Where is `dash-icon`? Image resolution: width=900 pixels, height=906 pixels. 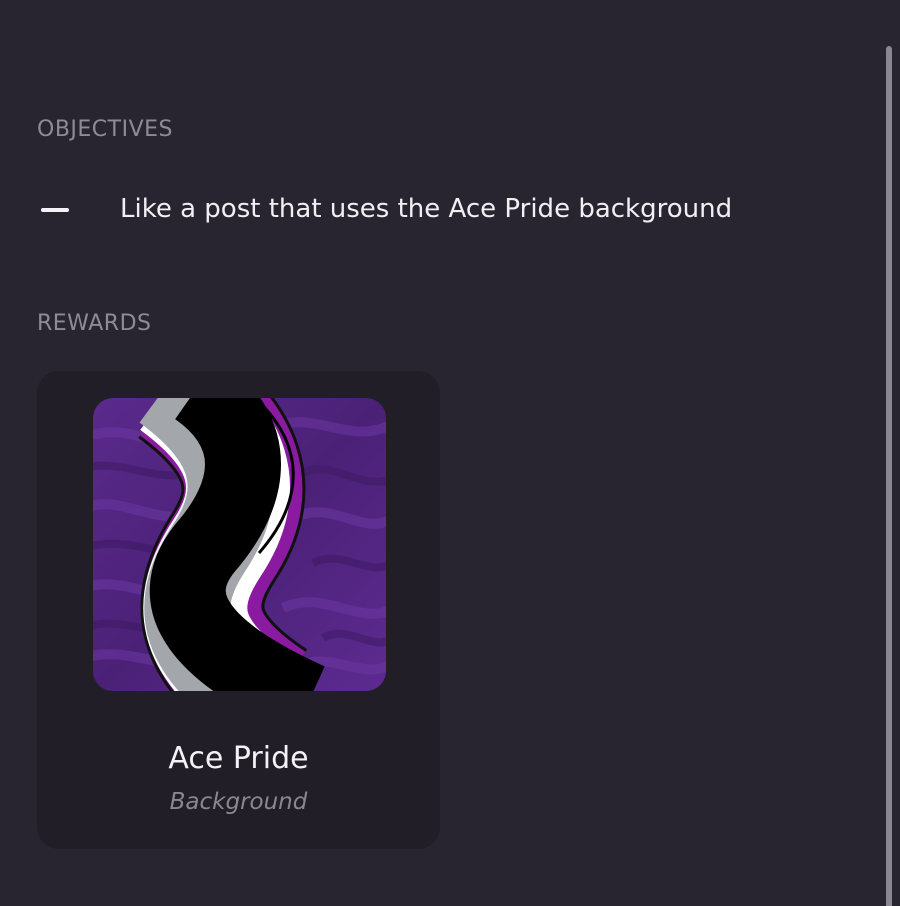
dash-icon is located at coordinates (55, 210).